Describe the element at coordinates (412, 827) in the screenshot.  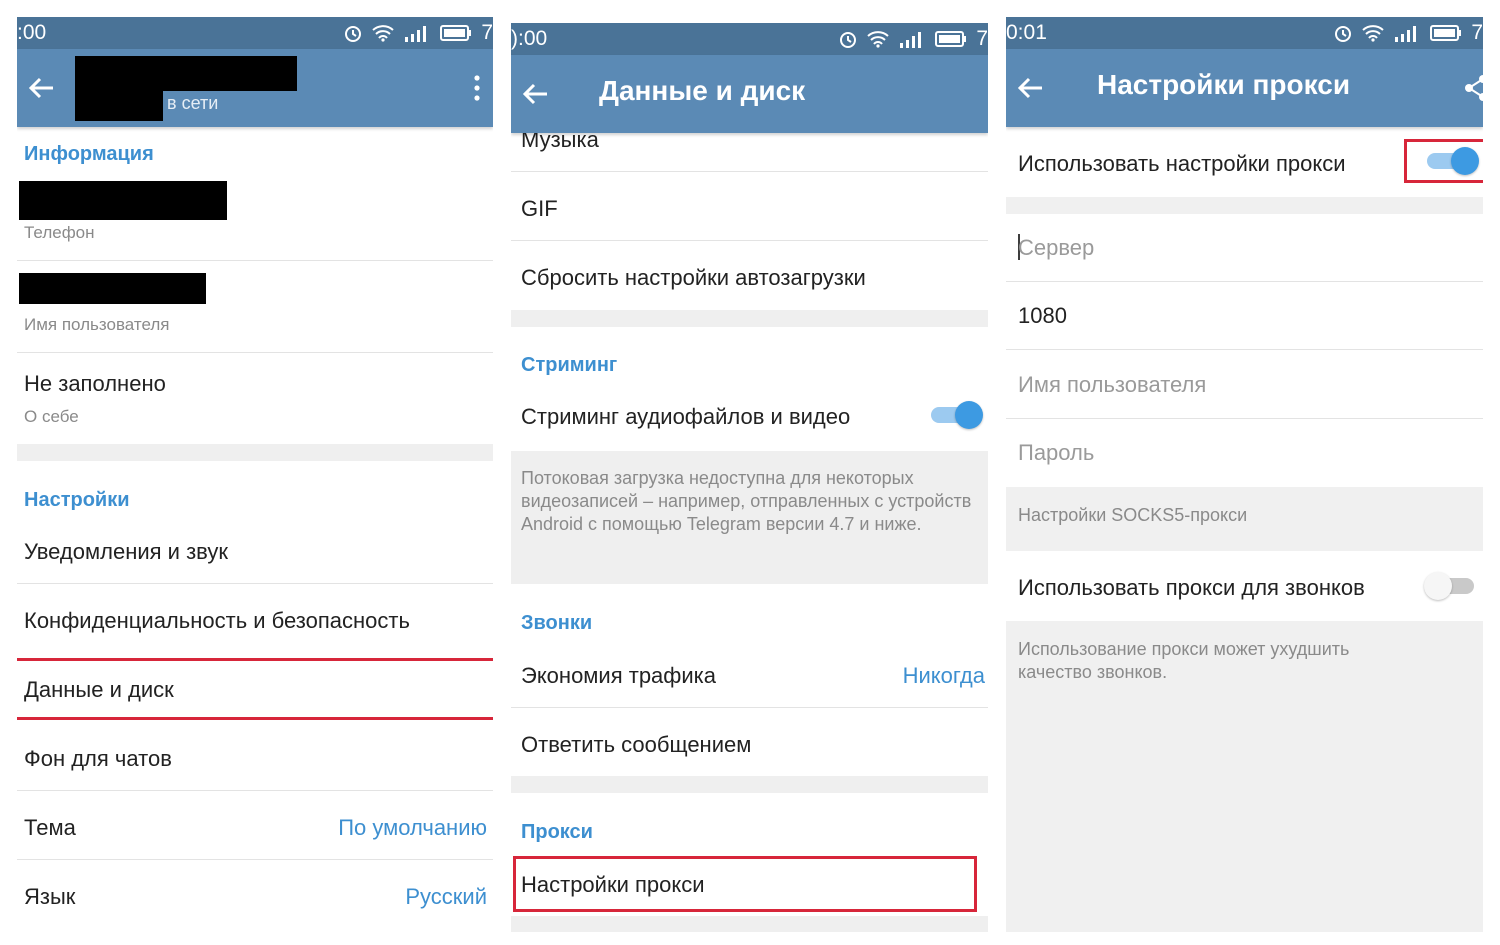
I see `theme-value: По умолчанию` at that location.